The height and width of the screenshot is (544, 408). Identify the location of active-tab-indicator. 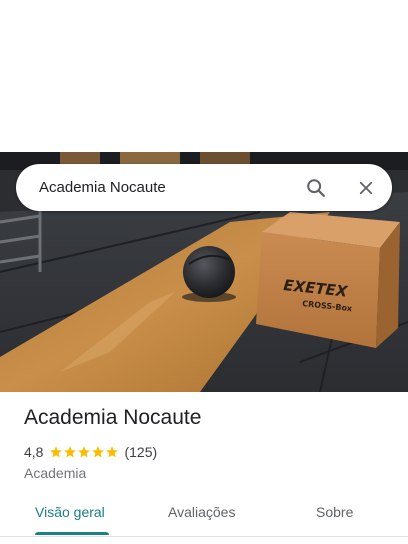
(72, 533).